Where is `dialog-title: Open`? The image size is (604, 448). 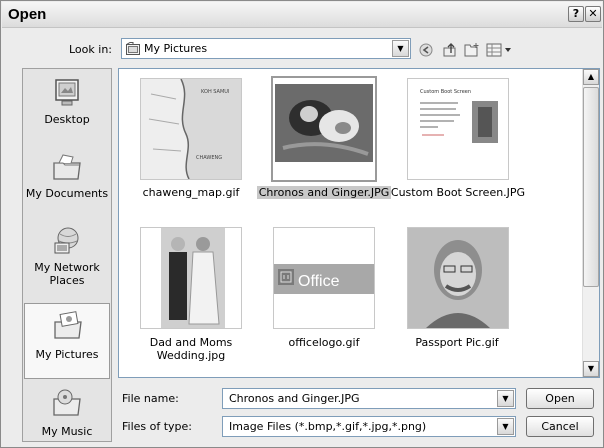 dialog-title: Open is located at coordinates (27, 14).